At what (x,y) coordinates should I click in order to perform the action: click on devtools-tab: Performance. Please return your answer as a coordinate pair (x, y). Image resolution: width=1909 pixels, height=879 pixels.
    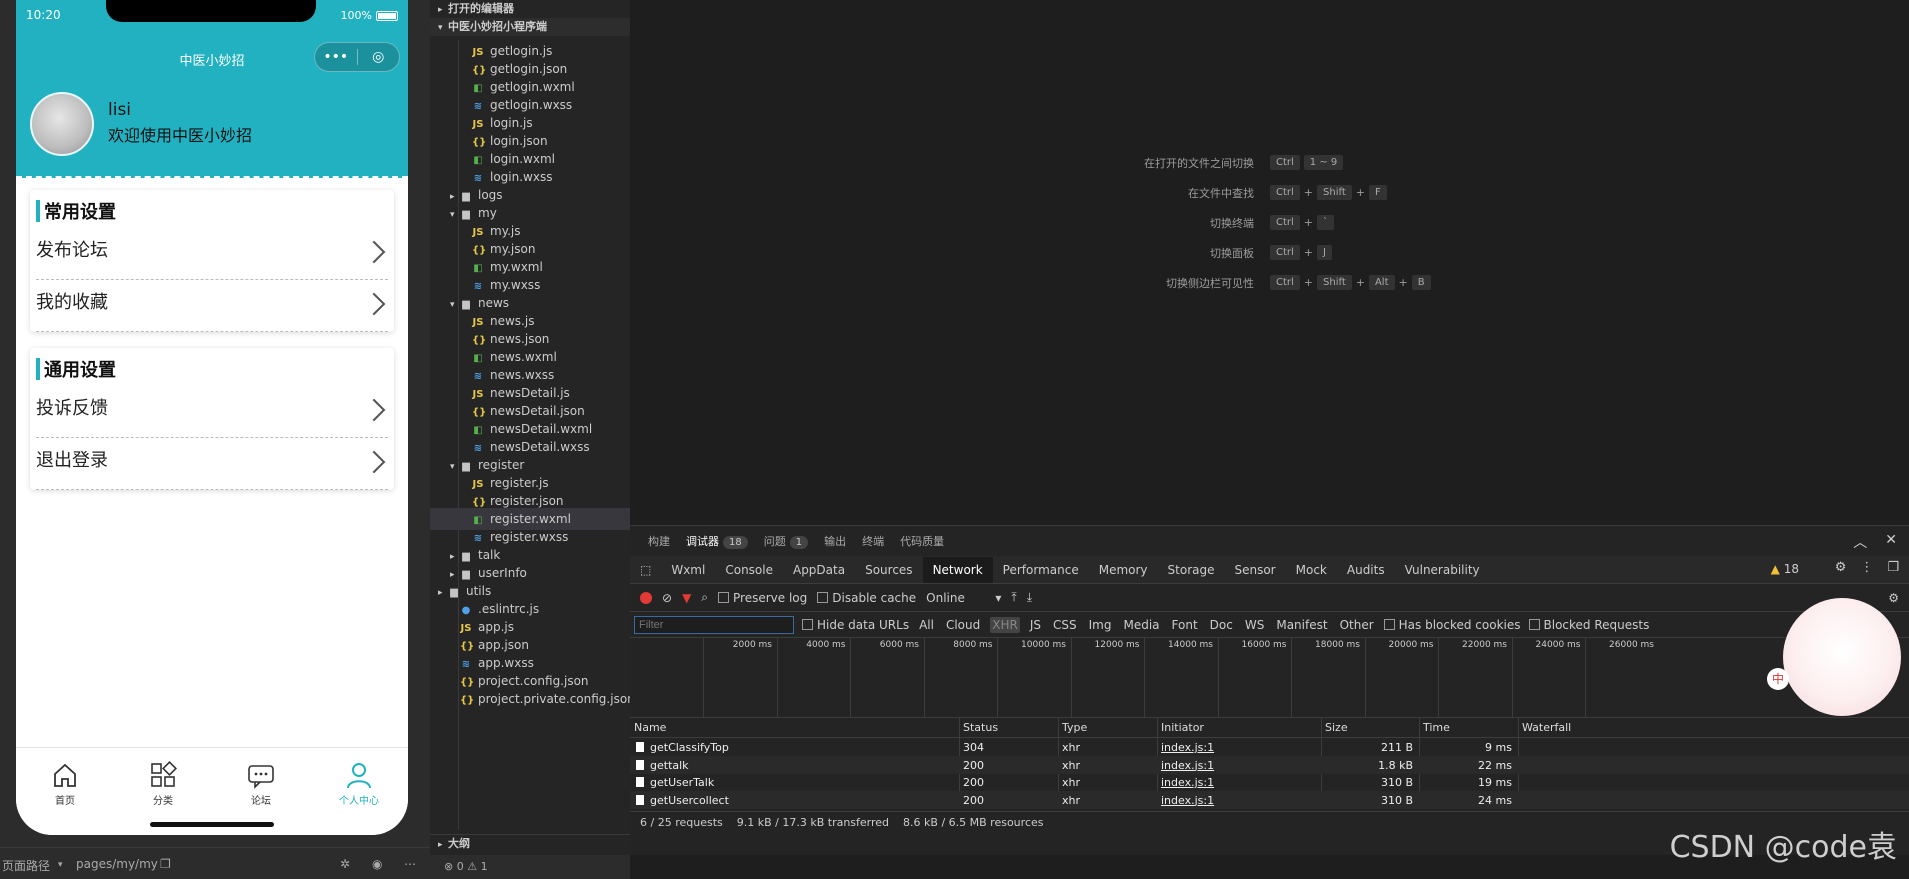
    Looking at the image, I should click on (1041, 570).